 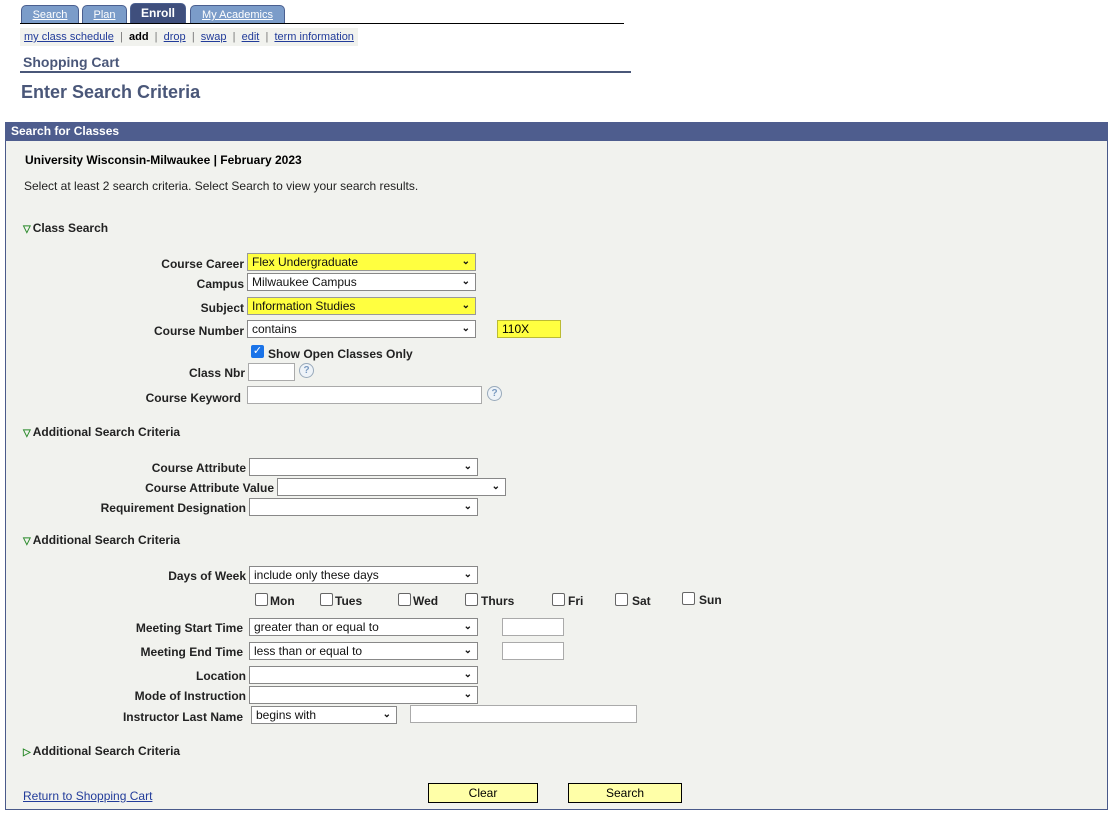 What do you see at coordinates (533, 651) in the screenshot?
I see `meeting-end-input` at bounding box center [533, 651].